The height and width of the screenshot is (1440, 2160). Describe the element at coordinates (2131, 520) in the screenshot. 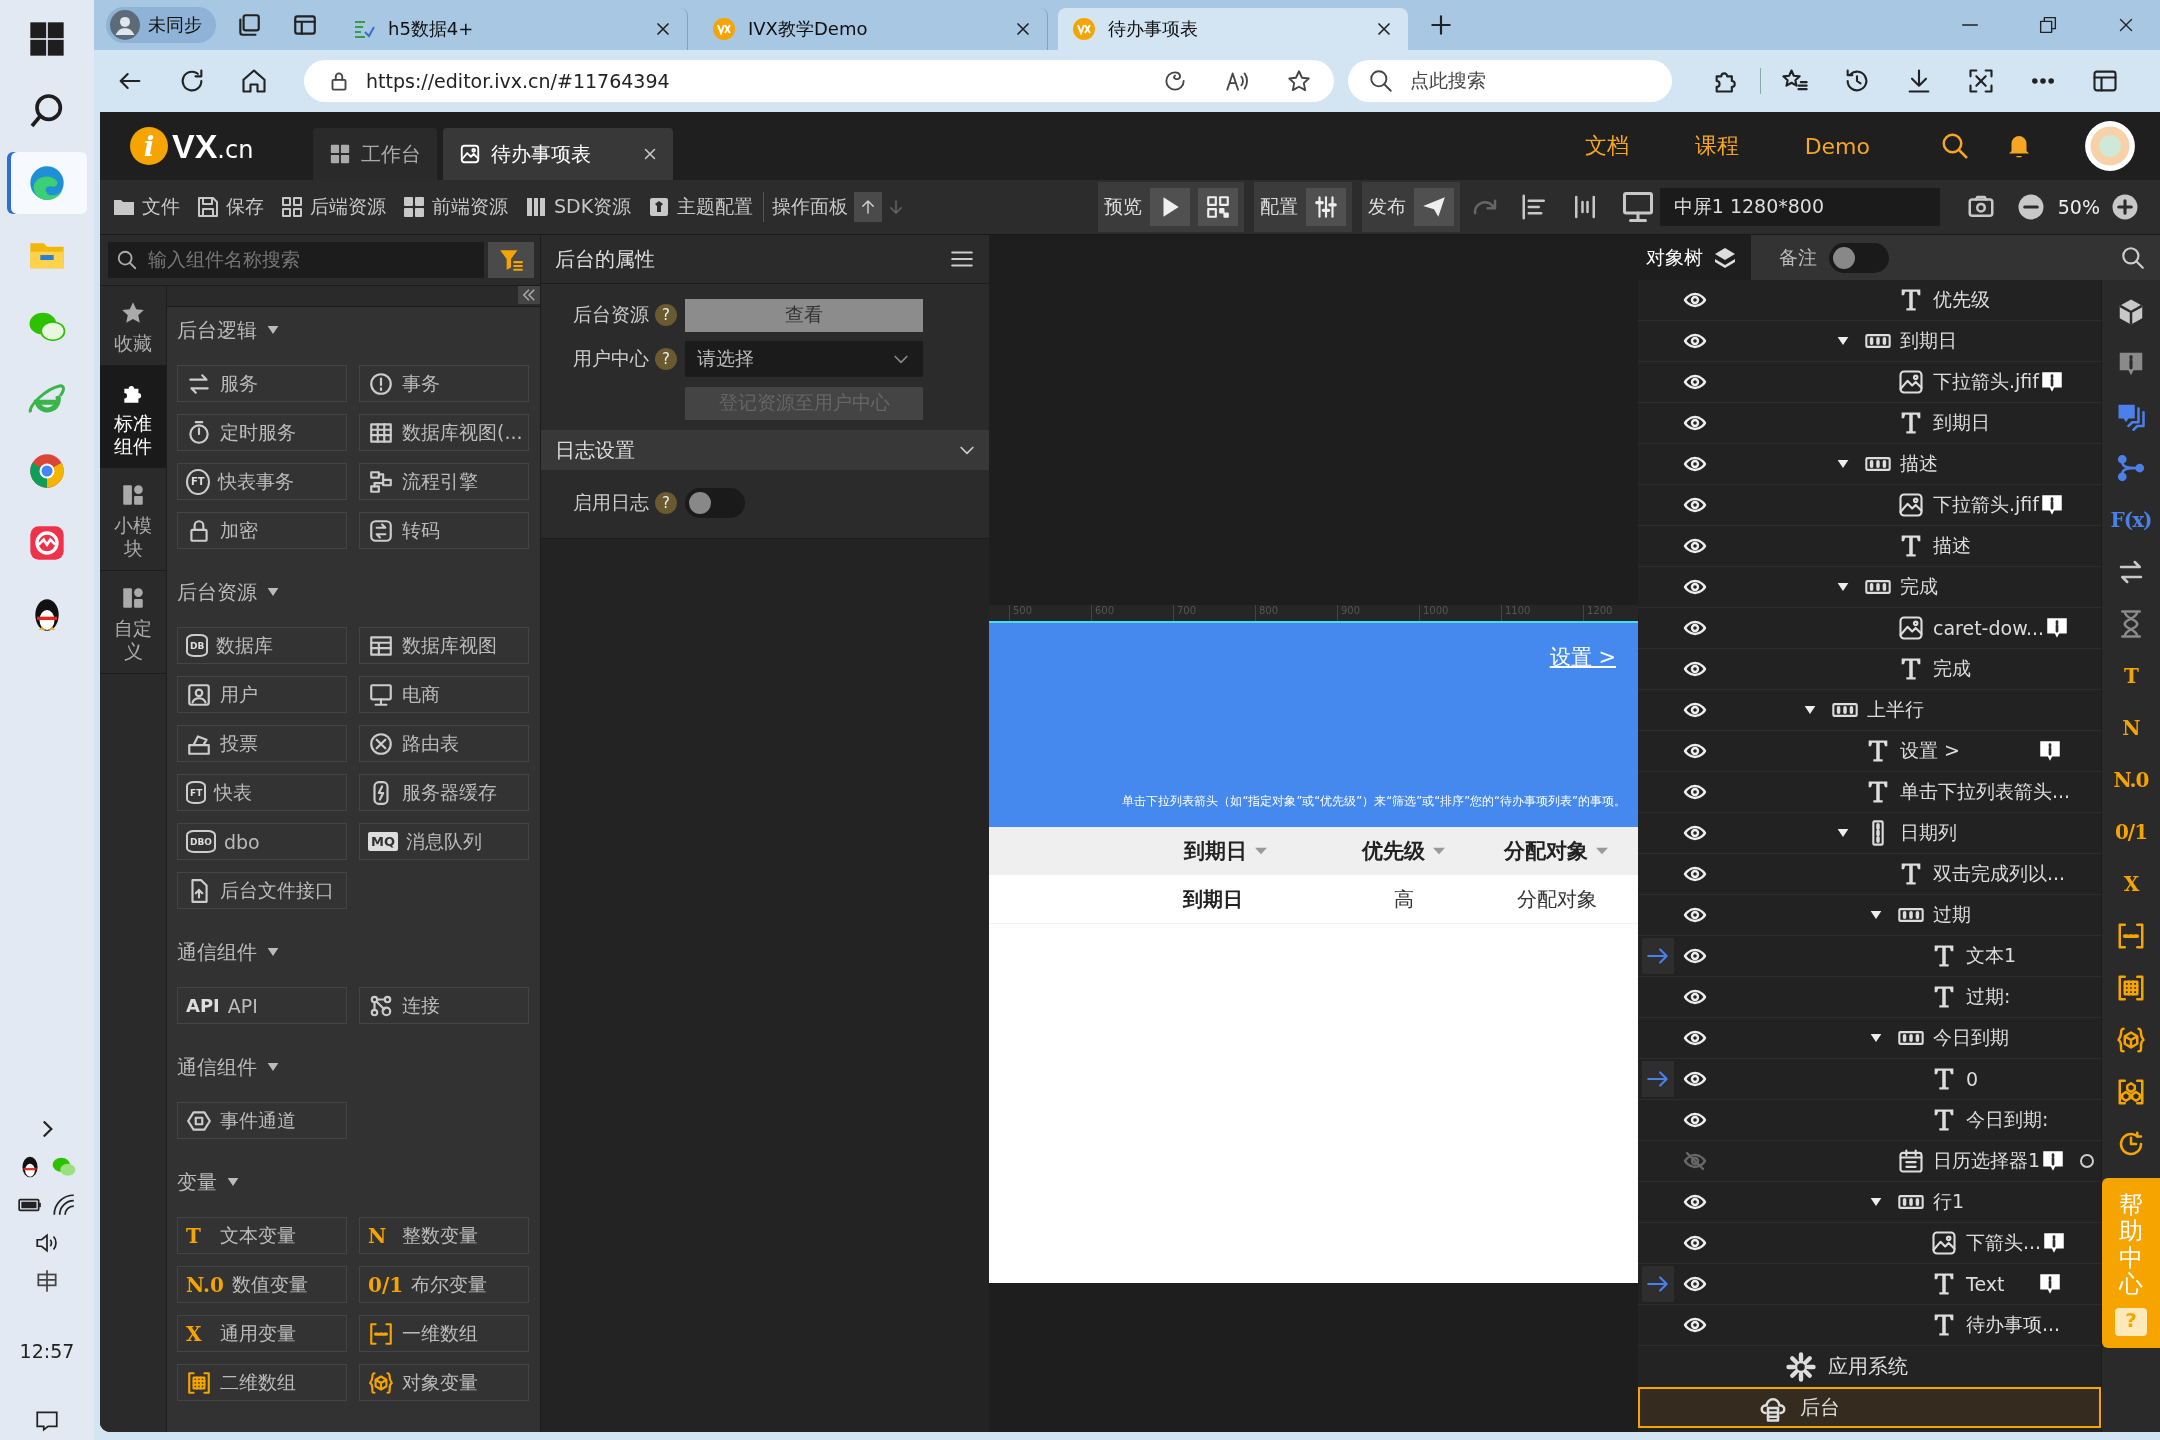

I see `letter-icon: F(x)` at that location.